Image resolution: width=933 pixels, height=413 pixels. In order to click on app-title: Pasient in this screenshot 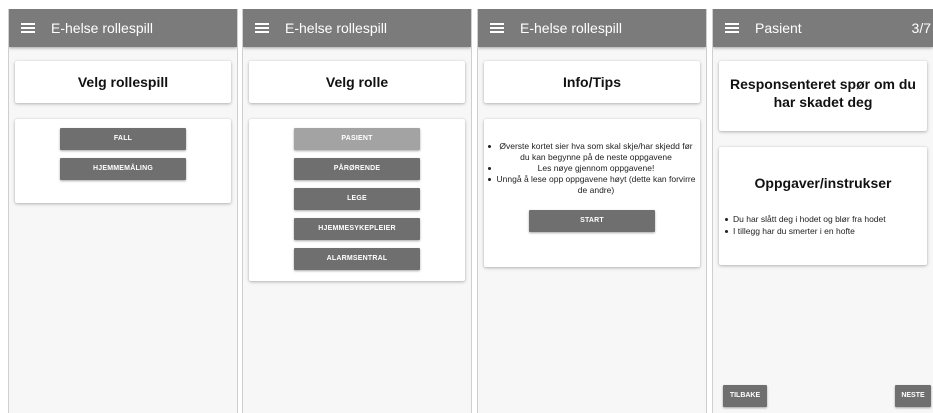, I will do `click(778, 28)`.